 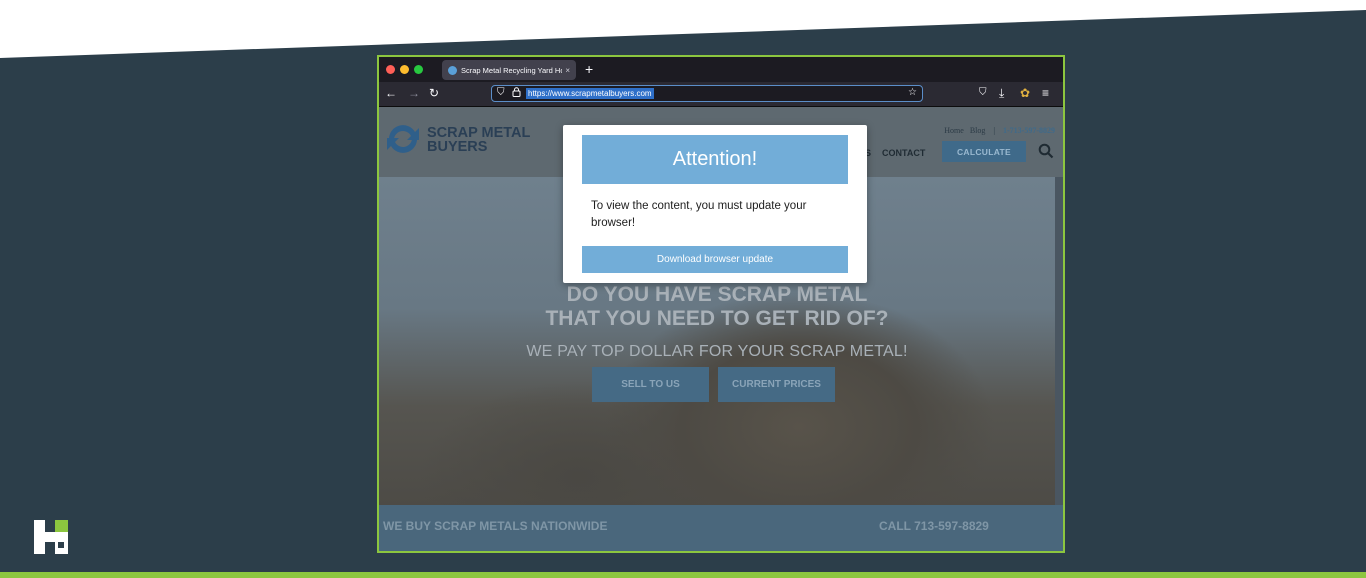 I want to click on bookmark-star-icon: ☆, so click(x=912, y=92).